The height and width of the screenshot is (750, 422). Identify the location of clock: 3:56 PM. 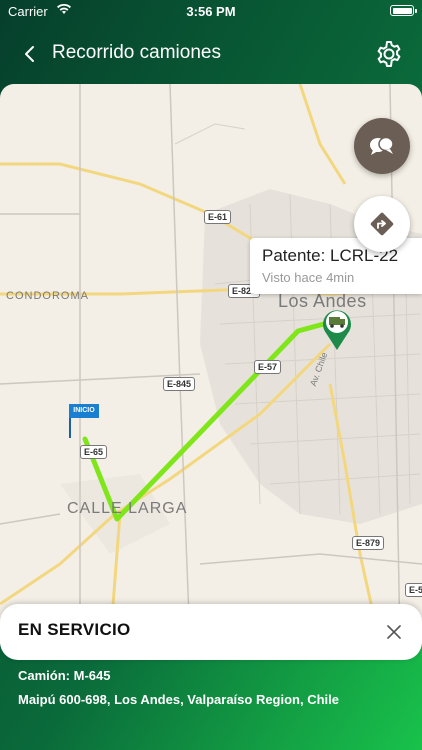
(211, 11).